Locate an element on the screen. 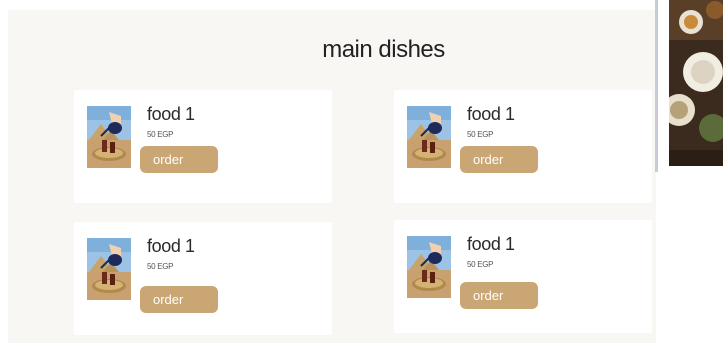  section-title: main dishes is located at coordinates (361, 50).